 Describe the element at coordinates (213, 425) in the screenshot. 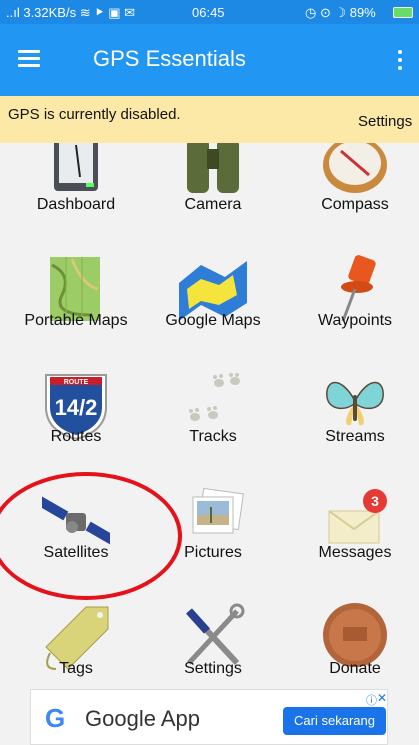

I see `tile-tracks: Tracks` at that location.